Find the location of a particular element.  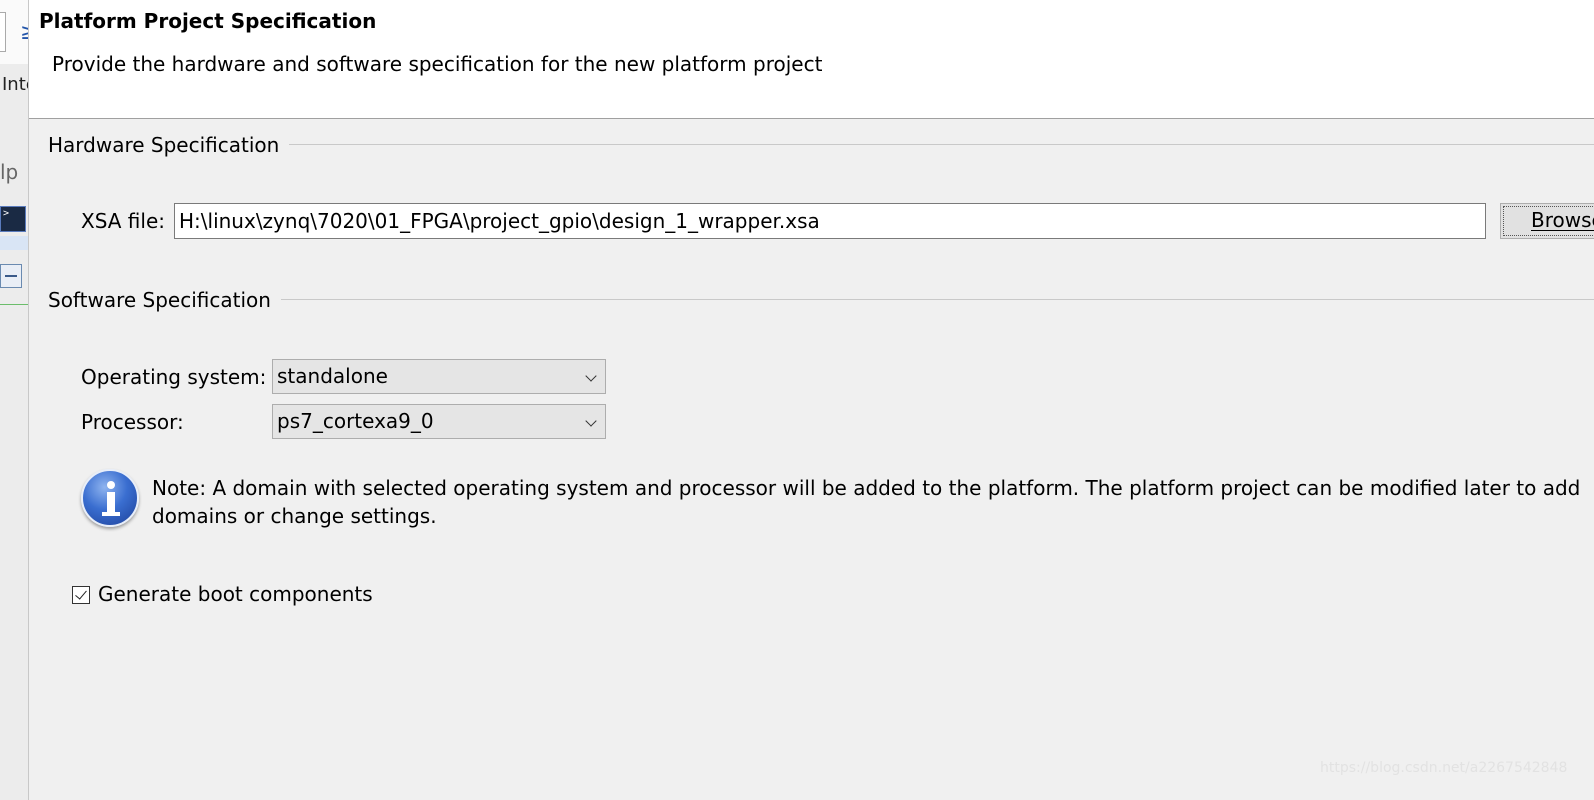

watermark: https://blog.csdn.net/a2267542848 is located at coordinates (1444, 768).